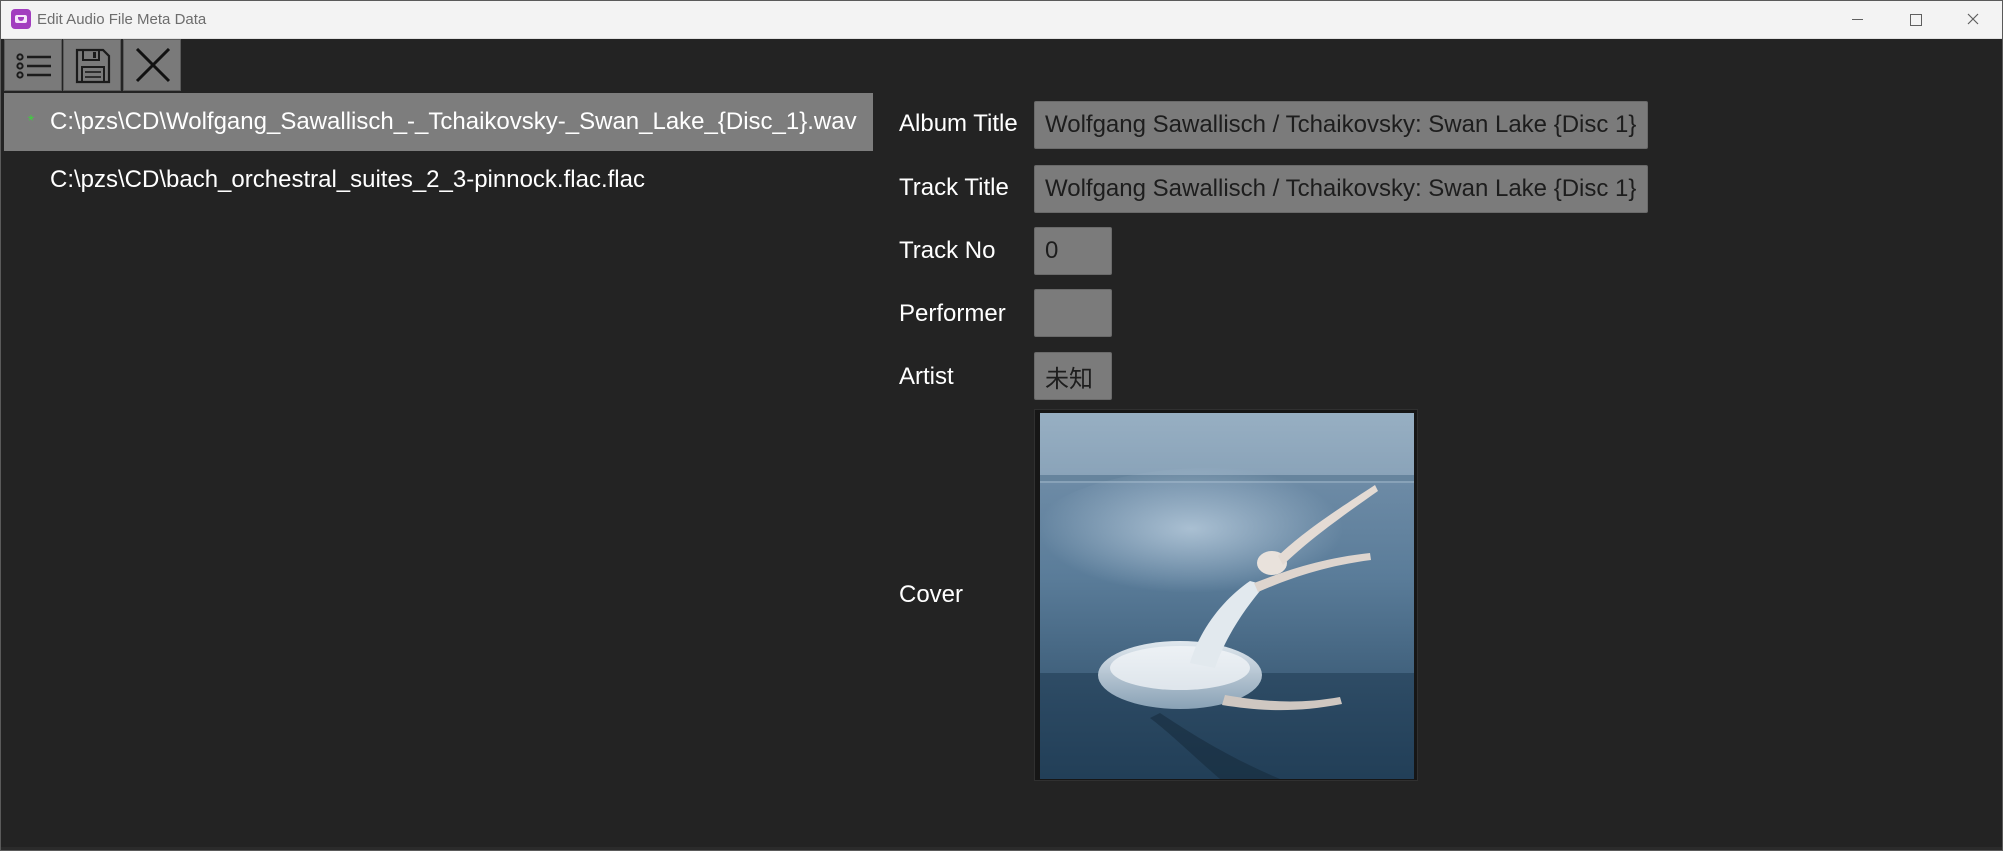 This screenshot has height=851, width=2003. I want to click on artist-input, so click(1073, 376).